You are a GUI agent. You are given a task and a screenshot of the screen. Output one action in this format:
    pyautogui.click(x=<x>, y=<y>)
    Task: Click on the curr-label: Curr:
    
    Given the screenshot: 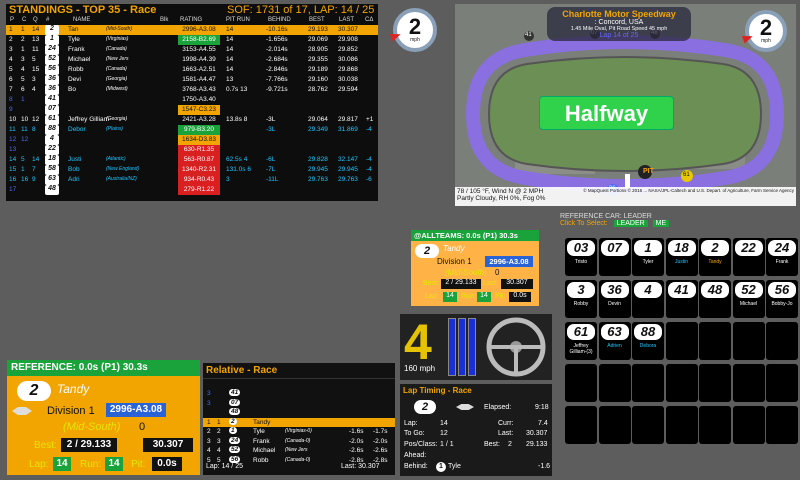 What is the action you would take?
    pyautogui.click(x=506, y=423)
    